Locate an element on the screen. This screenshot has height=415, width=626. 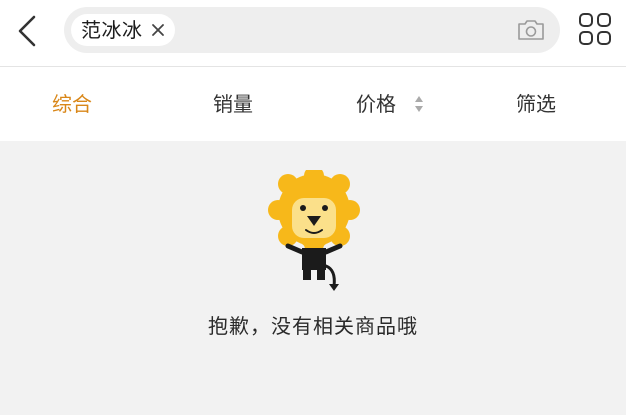
chevron-left-icon is located at coordinates (27, 31).